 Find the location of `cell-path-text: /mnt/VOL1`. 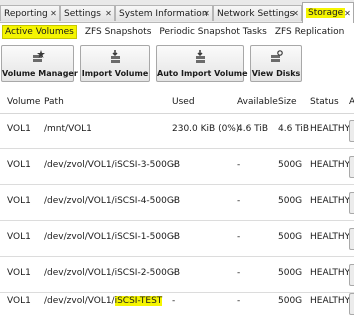

cell-path-text: /mnt/VOL1 is located at coordinates (68, 129).